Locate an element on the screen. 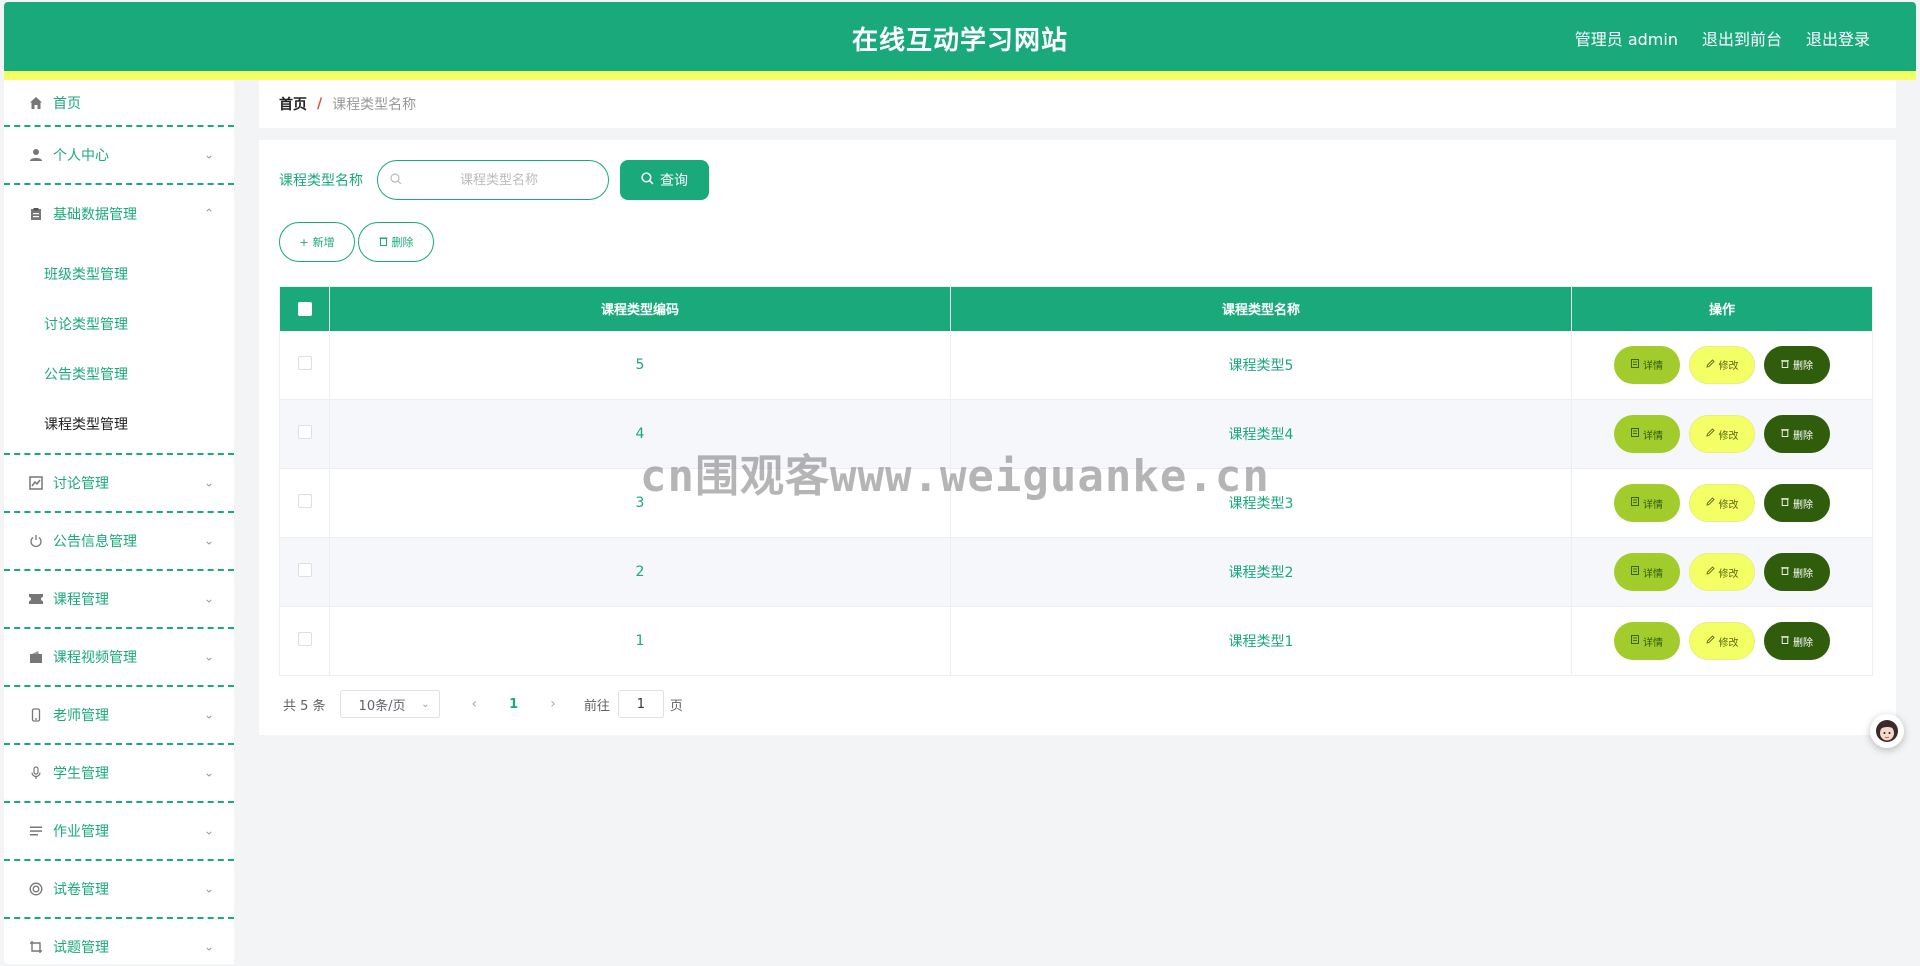  document-icon is located at coordinates (1635, 434).